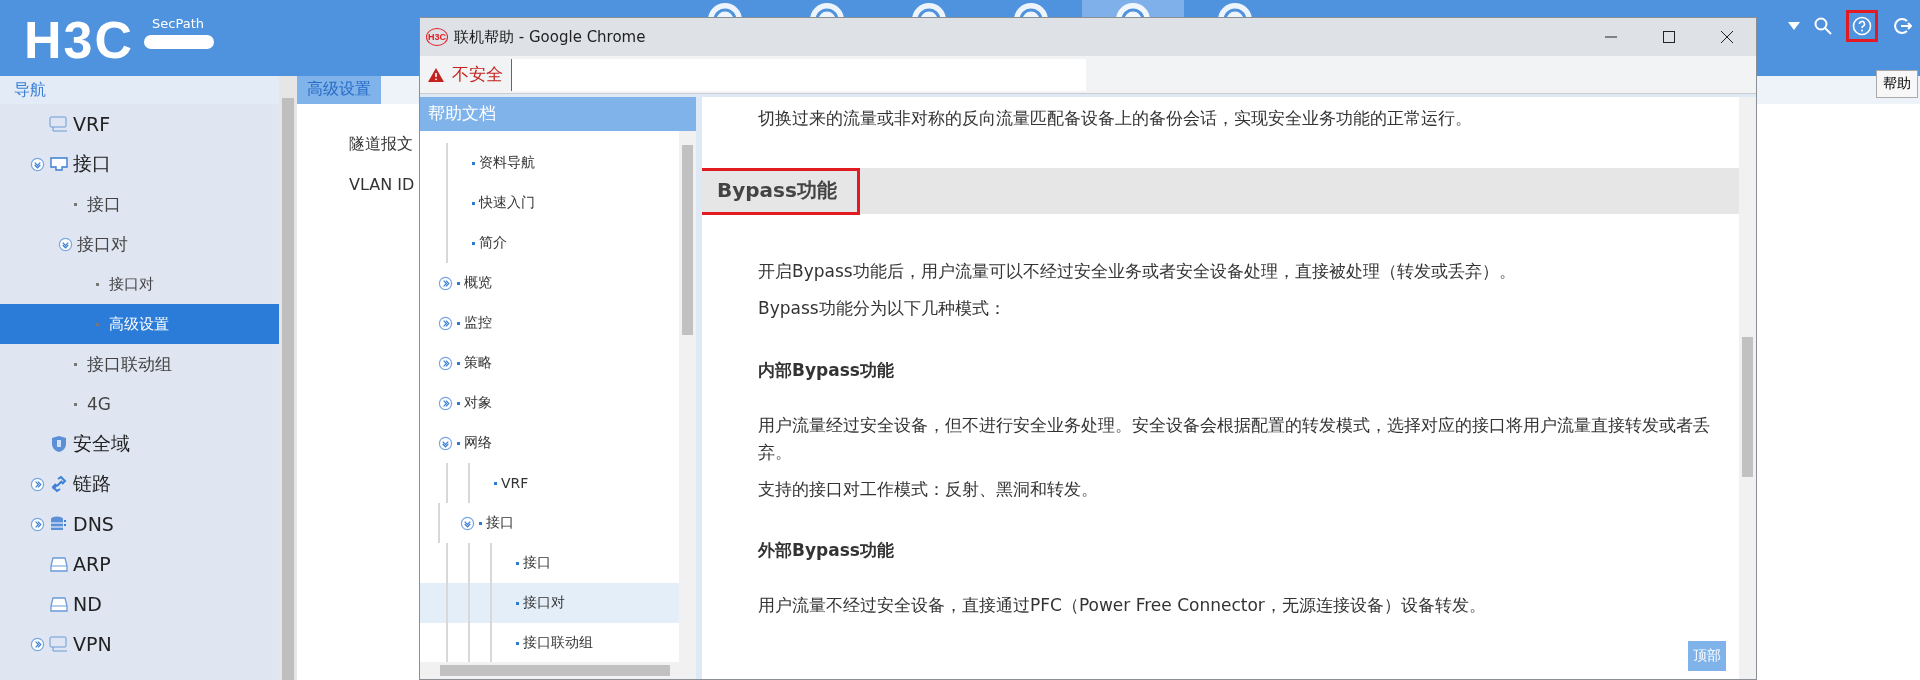 The width and height of the screenshot is (1920, 680). What do you see at coordinates (1727, 37) in the screenshot?
I see `close-icon` at bounding box center [1727, 37].